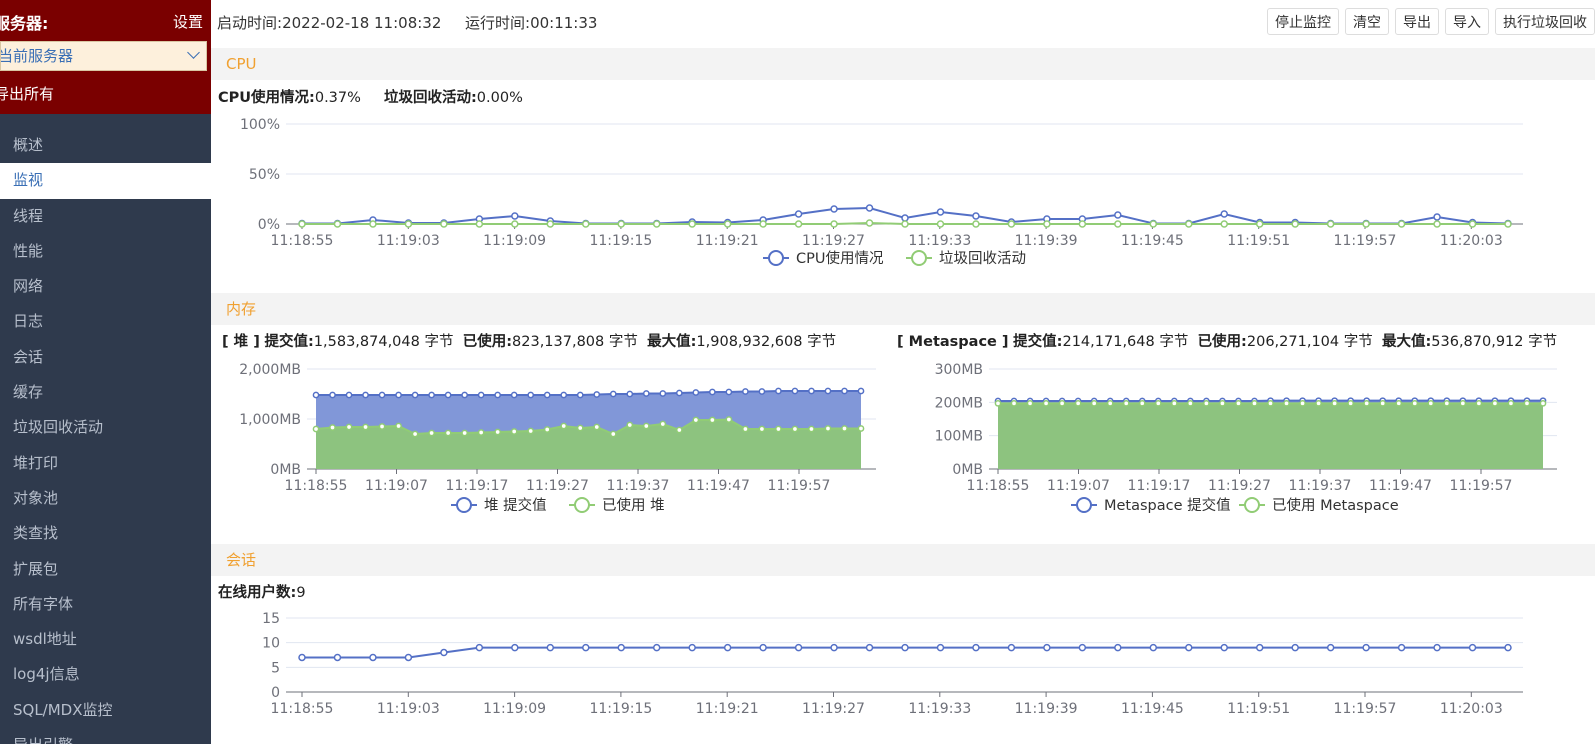 This screenshot has width=1595, height=744. I want to click on x-tick-label: 11:19:27, so click(1239, 486).